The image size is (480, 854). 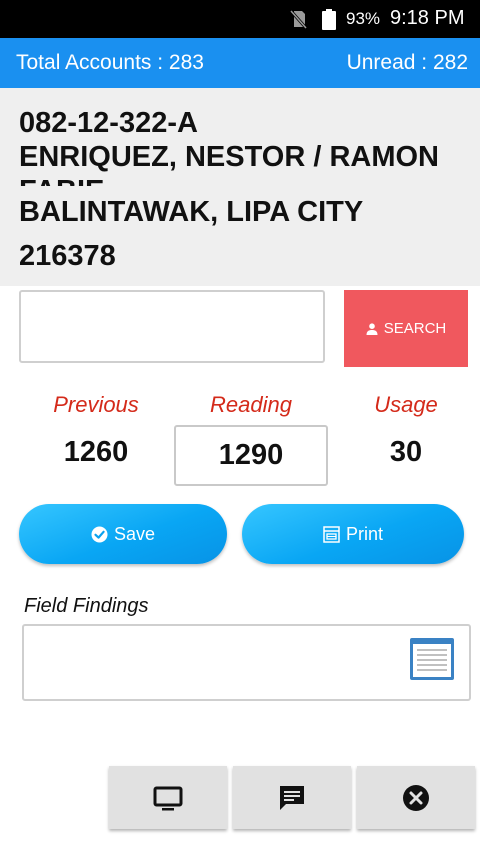 What do you see at coordinates (96, 404) in the screenshot?
I see `previous-label: Previous` at bounding box center [96, 404].